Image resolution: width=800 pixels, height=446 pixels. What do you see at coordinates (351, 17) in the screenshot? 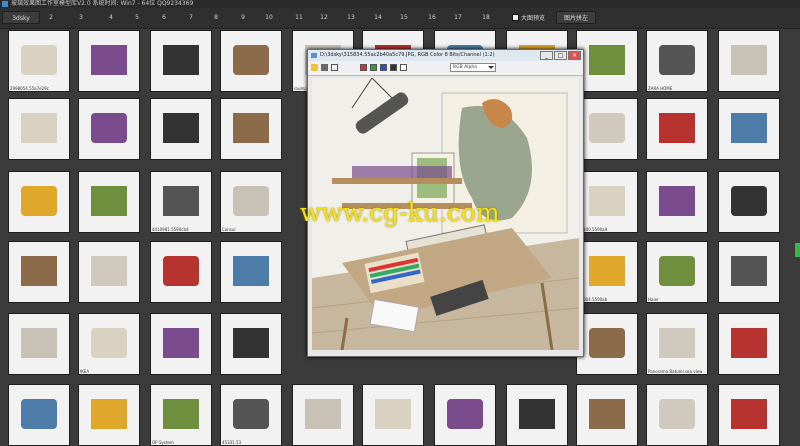
I see `page-button: 13` at bounding box center [351, 17].